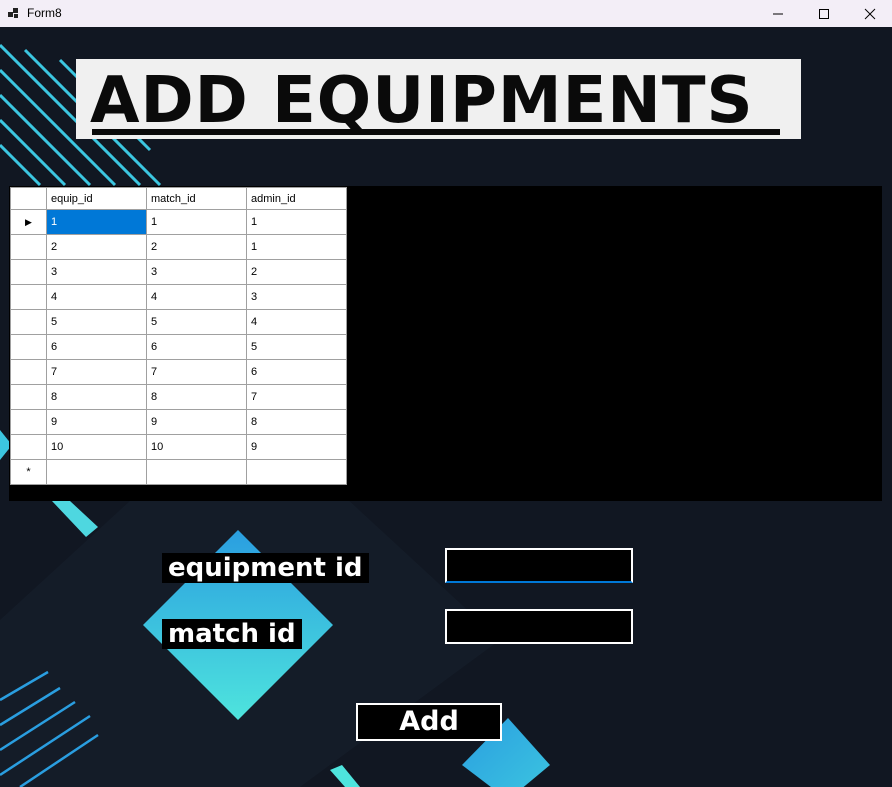 The height and width of the screenshot is (787, 892). Describe the element at coordinates (96, 397) in the screenshot. I see `grid-cell-equip-id: 8` at that location.